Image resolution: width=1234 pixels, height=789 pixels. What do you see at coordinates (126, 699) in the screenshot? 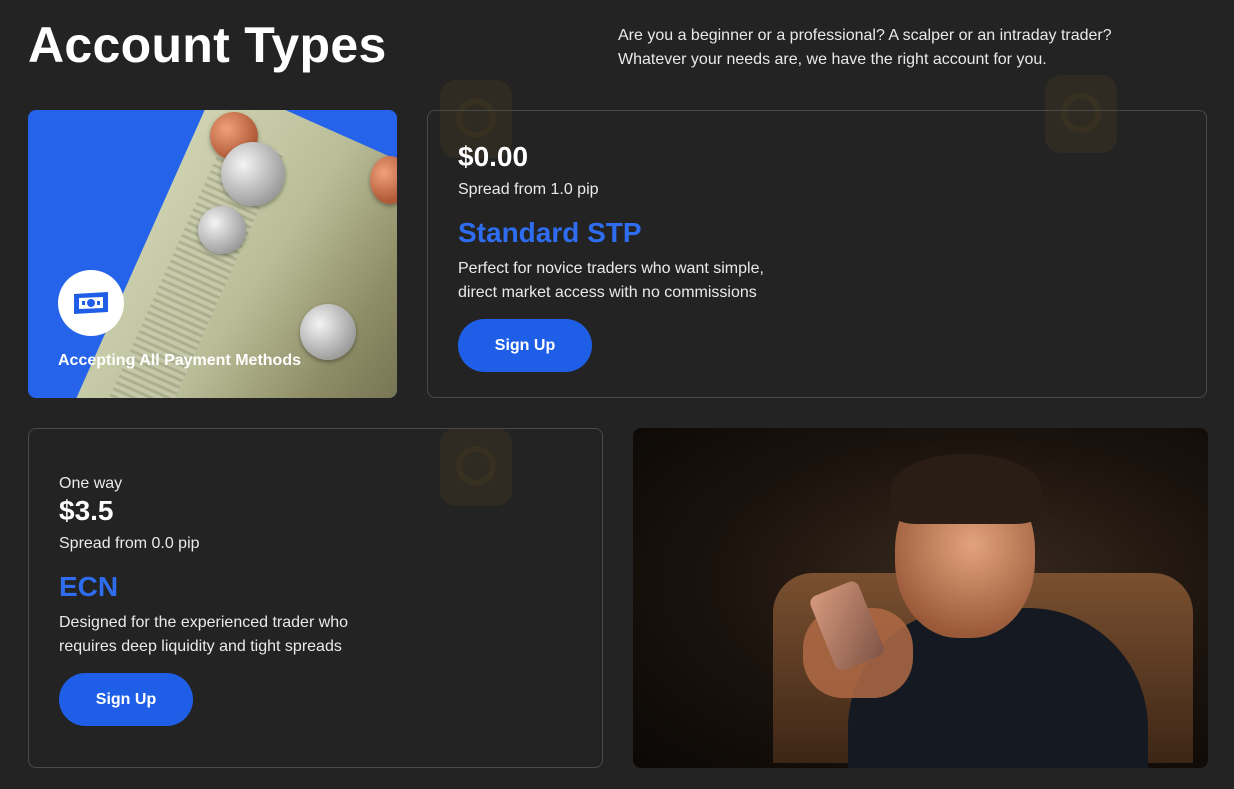
I see `ecn-sign-up-button: Sign Up` at bounding box center [126, 699].